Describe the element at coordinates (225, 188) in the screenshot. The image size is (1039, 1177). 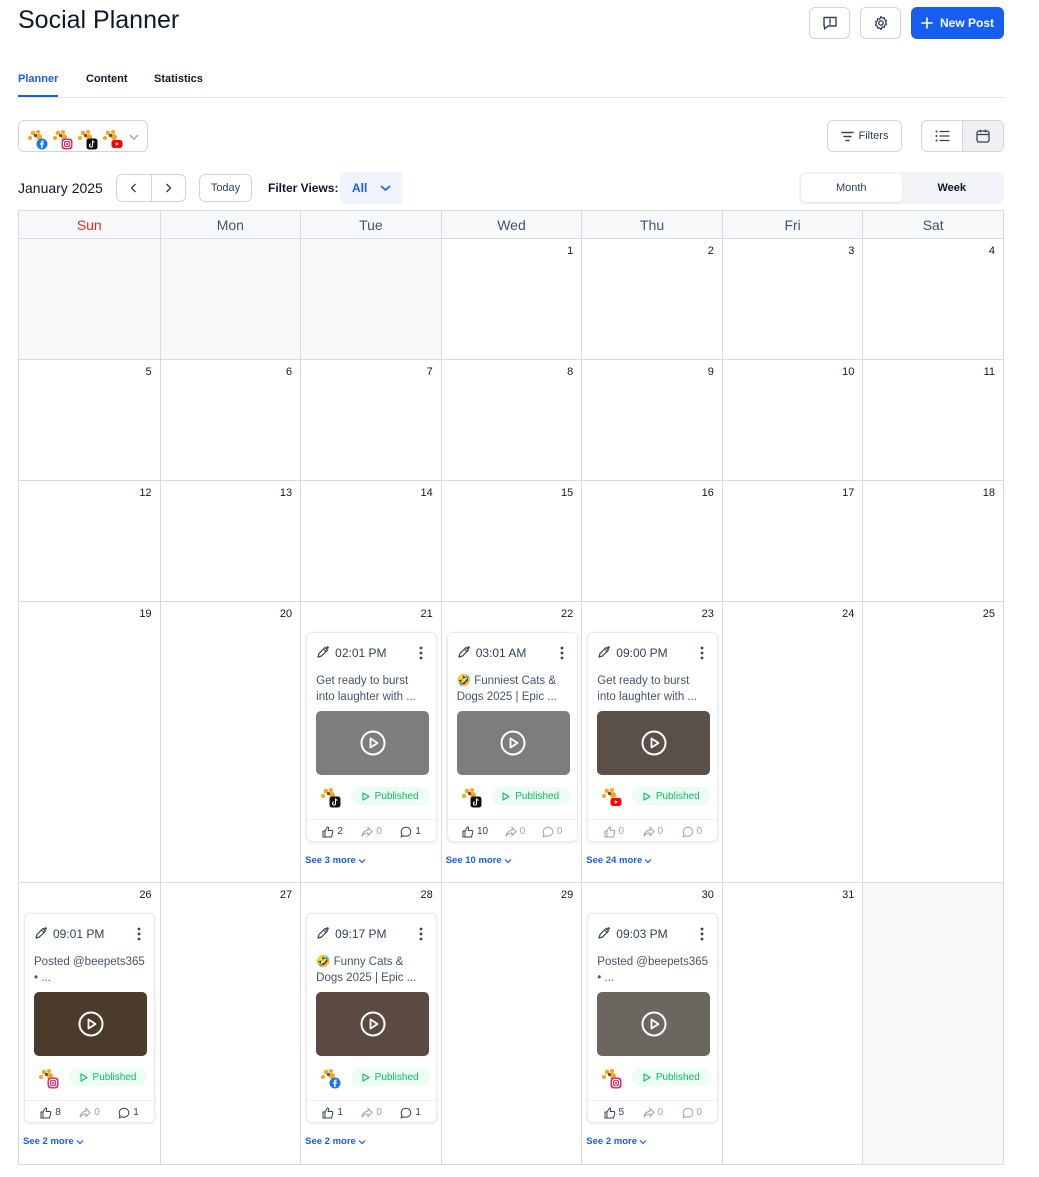
I see `today-button: Today` at that location.